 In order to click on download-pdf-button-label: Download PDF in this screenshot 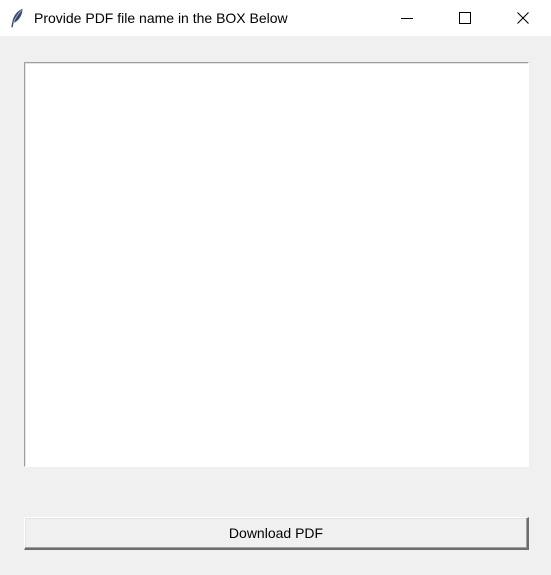, I will do `click(276, 533)`.